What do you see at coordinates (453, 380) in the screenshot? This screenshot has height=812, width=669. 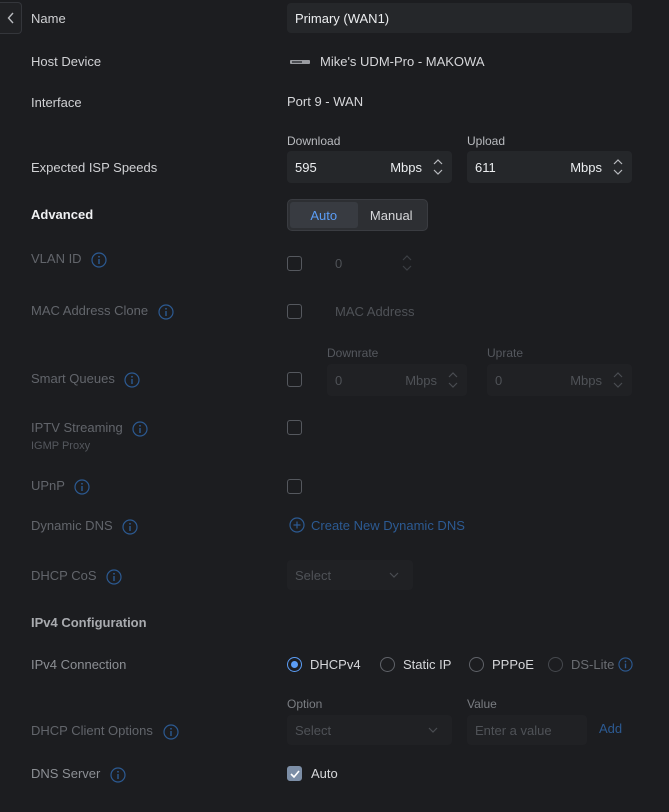 I see `downrate-stepper` at bounding box center [453, 380].